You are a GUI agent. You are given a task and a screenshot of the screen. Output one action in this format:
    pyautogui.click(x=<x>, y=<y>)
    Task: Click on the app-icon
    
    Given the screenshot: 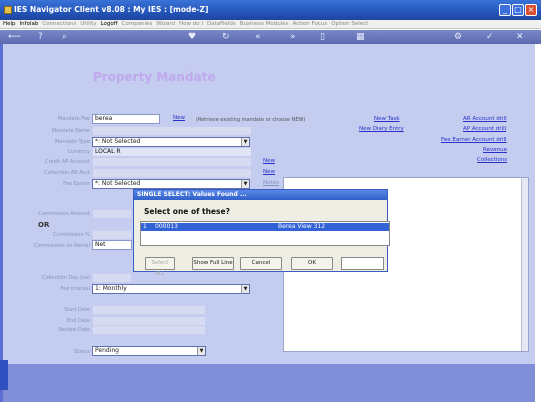 What is the action you would take?
    pyautogui.click(x=8, y=10)
    